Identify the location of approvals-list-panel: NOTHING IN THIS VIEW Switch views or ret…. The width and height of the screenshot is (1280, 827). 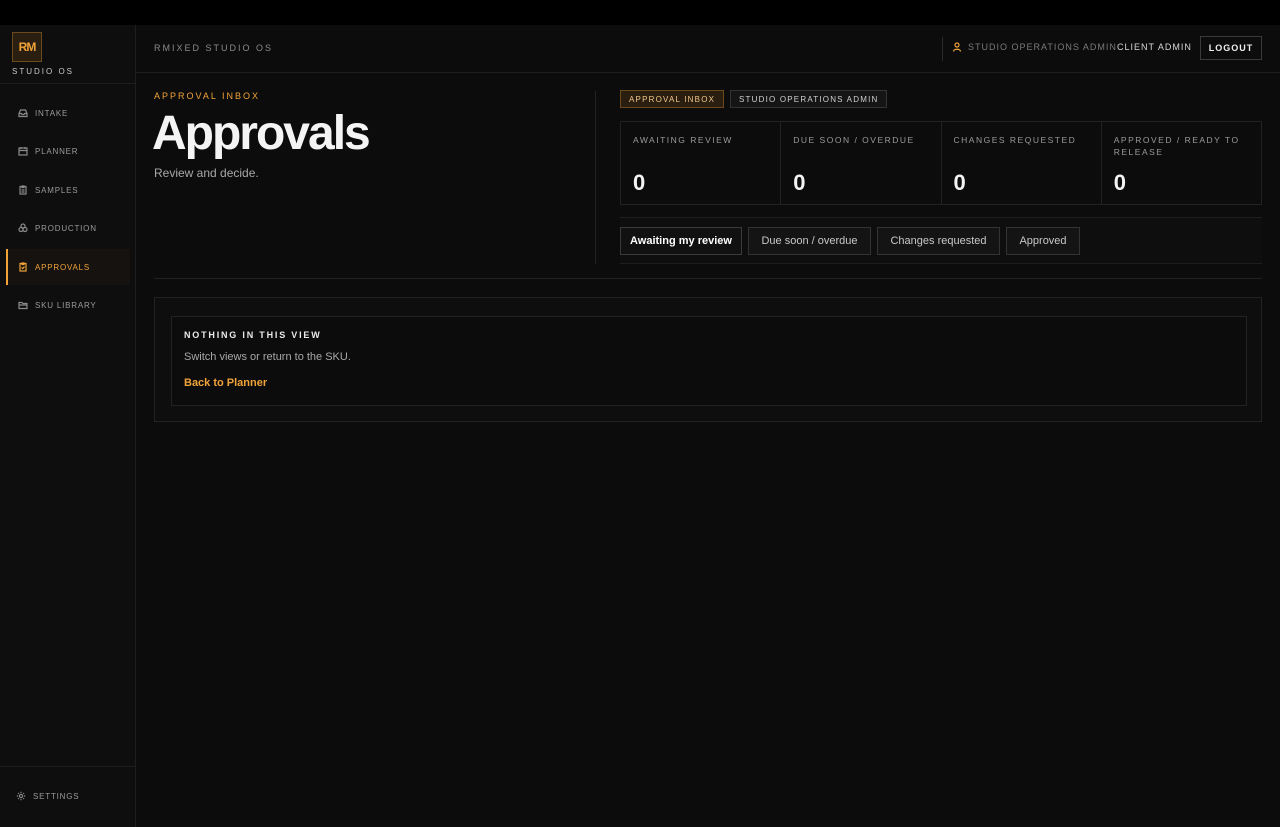
(708, 359).